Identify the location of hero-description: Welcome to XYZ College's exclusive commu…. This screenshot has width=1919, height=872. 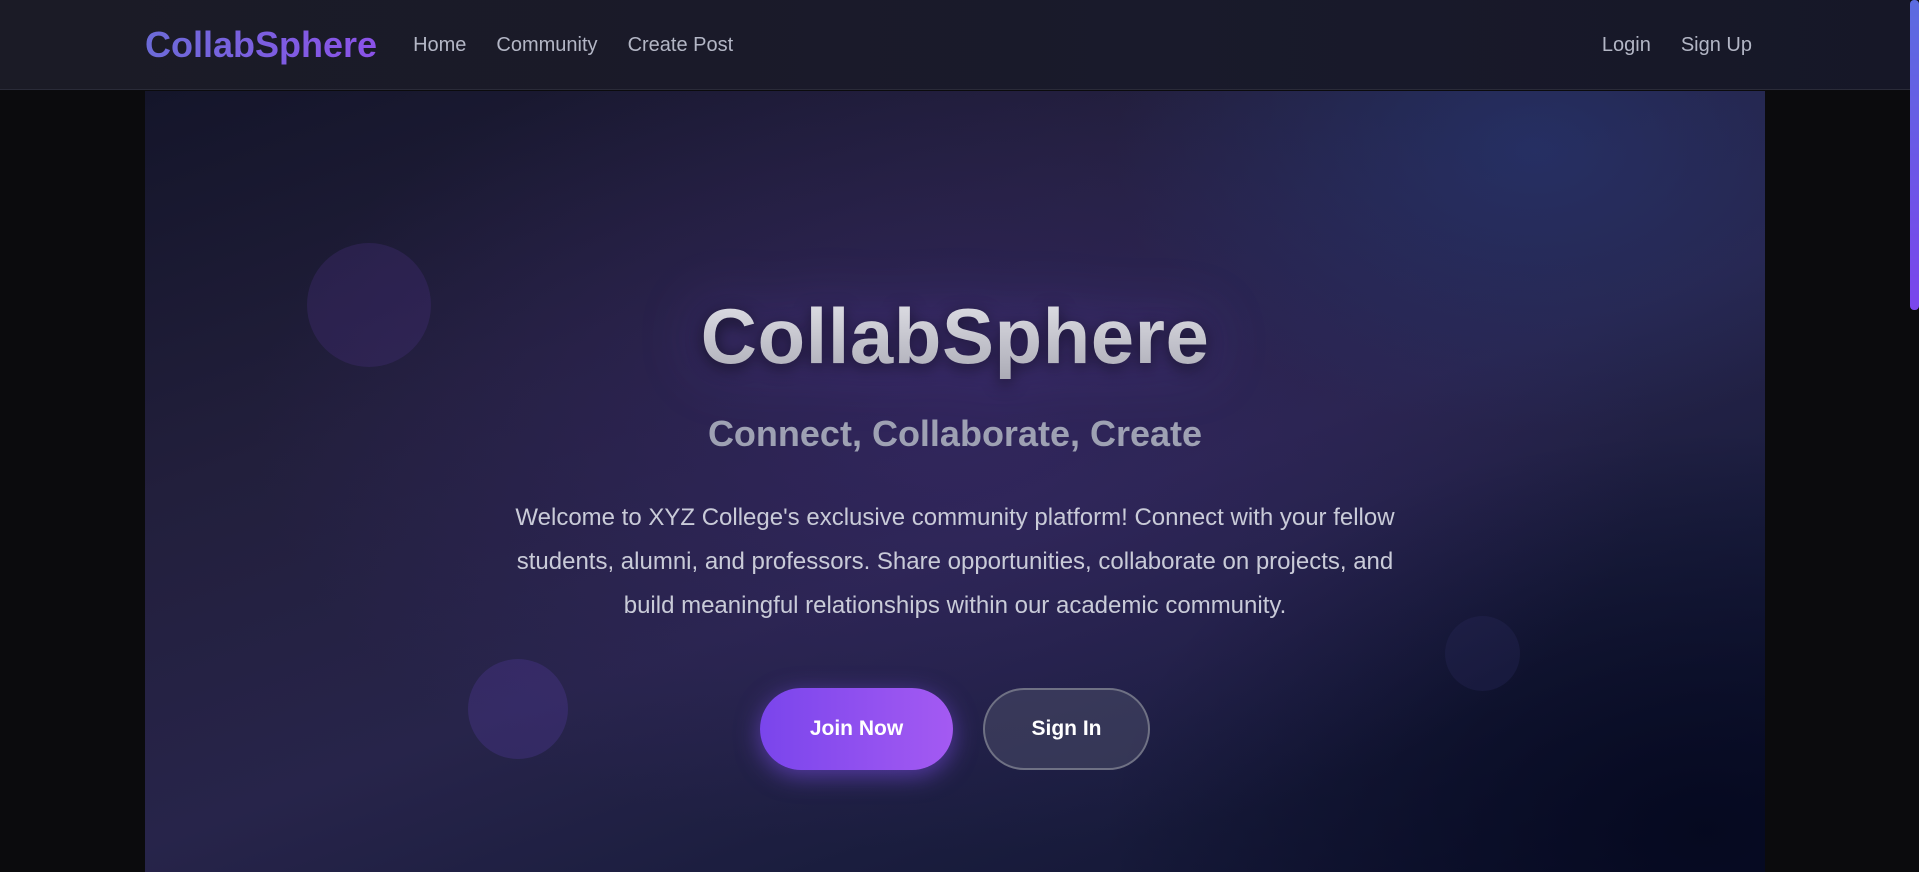
(955, 561).